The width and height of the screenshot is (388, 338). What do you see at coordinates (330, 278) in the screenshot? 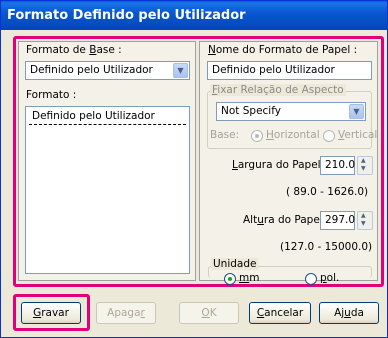
I see `pol-label: pol.` at bounding box center [330, 278].